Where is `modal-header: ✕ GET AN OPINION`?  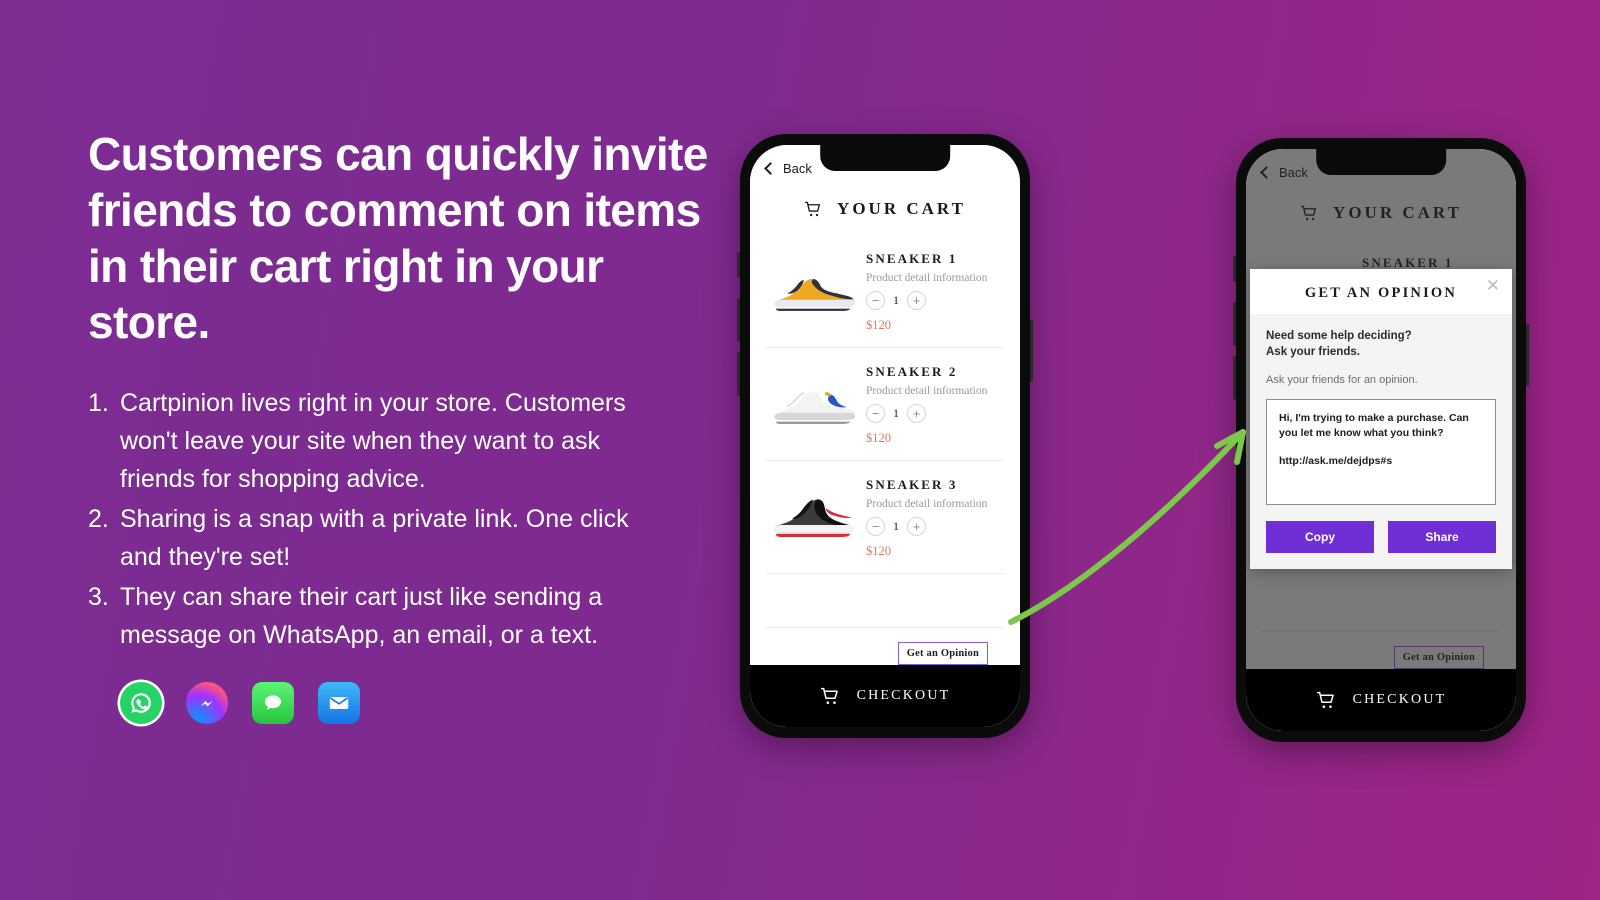 modal-header: ✕ GET AN OPINION is located at coordinates (1381, 291).